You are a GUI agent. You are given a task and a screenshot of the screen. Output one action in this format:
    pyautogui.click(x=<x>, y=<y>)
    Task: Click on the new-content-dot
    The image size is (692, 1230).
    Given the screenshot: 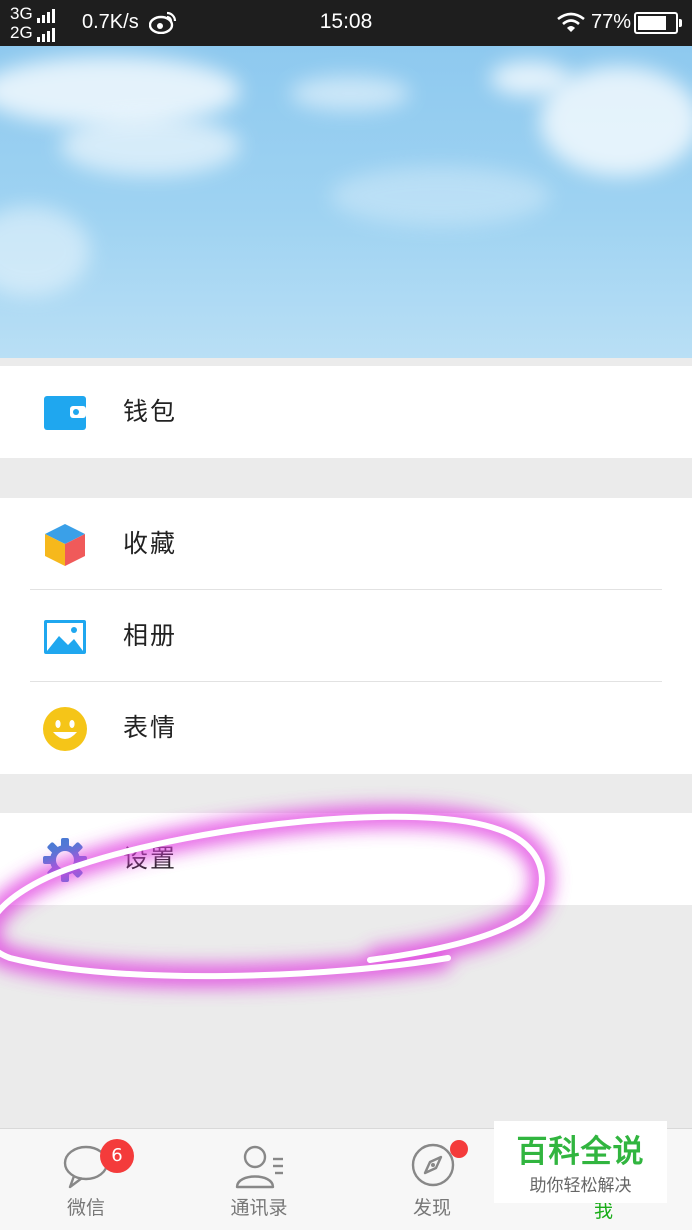 What is the action you would take?
    pyautogui.click(x=459, y=1149)
    